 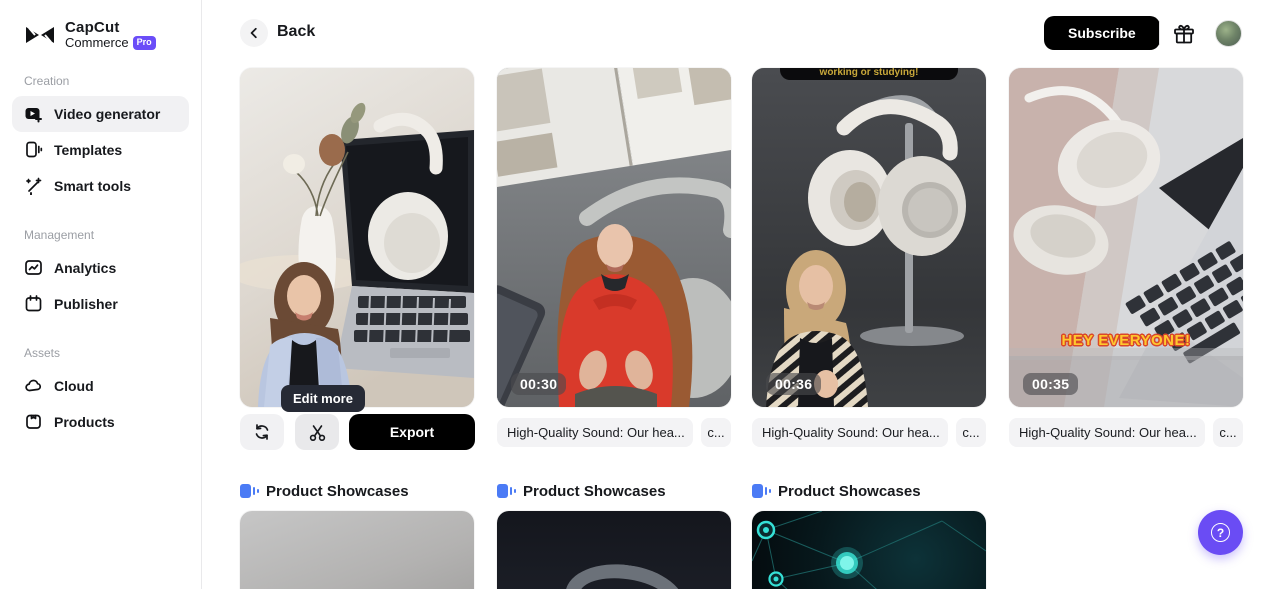 I want to click on regenerate-button, so click(x=262, y=432).